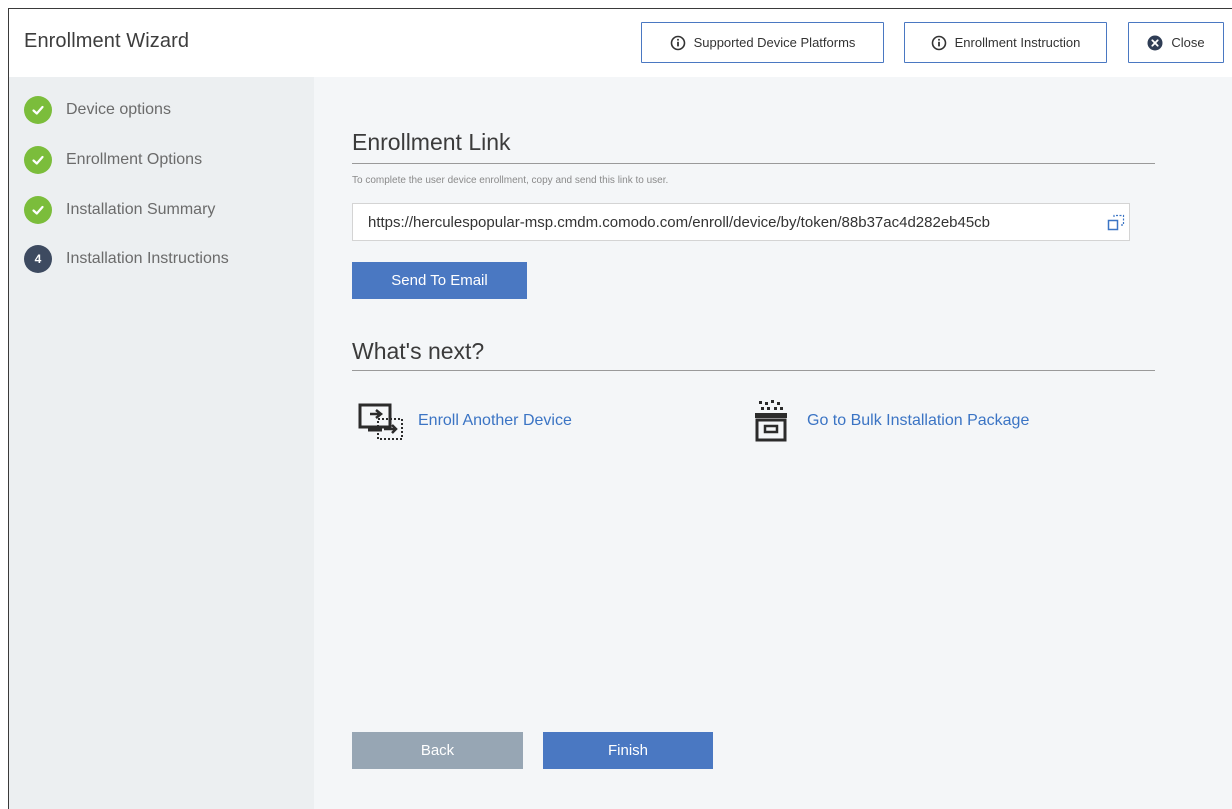 This screenshot has height=809, width=1232. What do you see at coordinates (431, 142) in the screenshot?
I see `enrollment-link-heading: Enrollment Link` at bounding box center [431, 142].